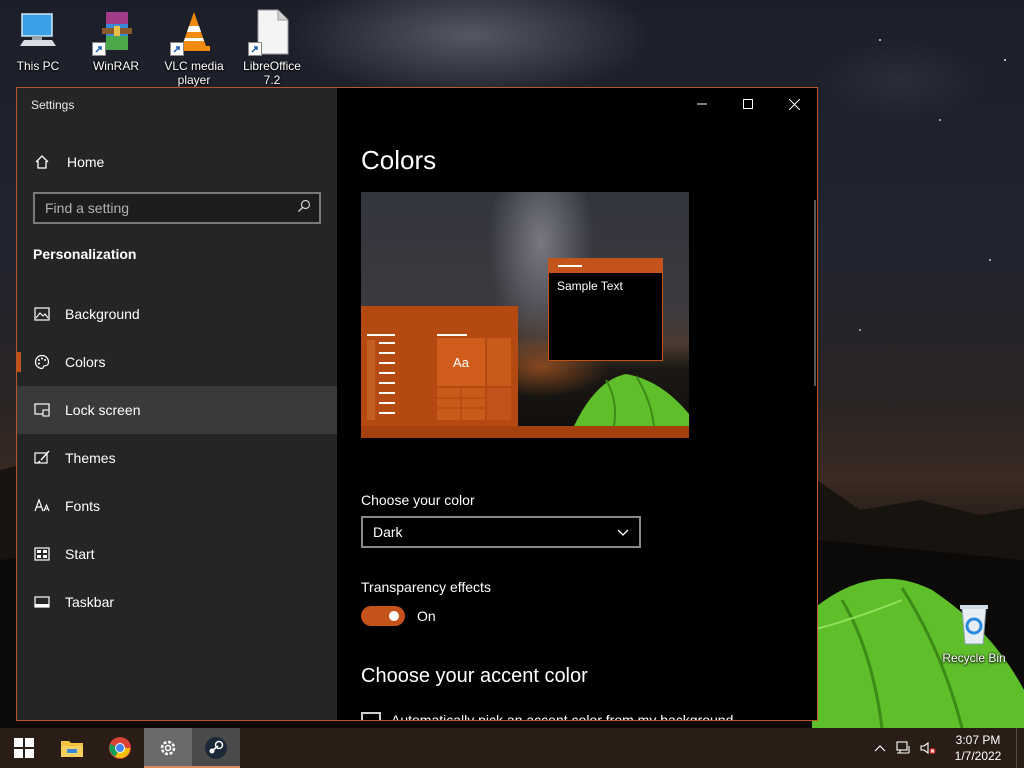  What do you see at coordinates (815, 293) in the screenshot?
I see `scrollbar` at bounding box center [815, 293].